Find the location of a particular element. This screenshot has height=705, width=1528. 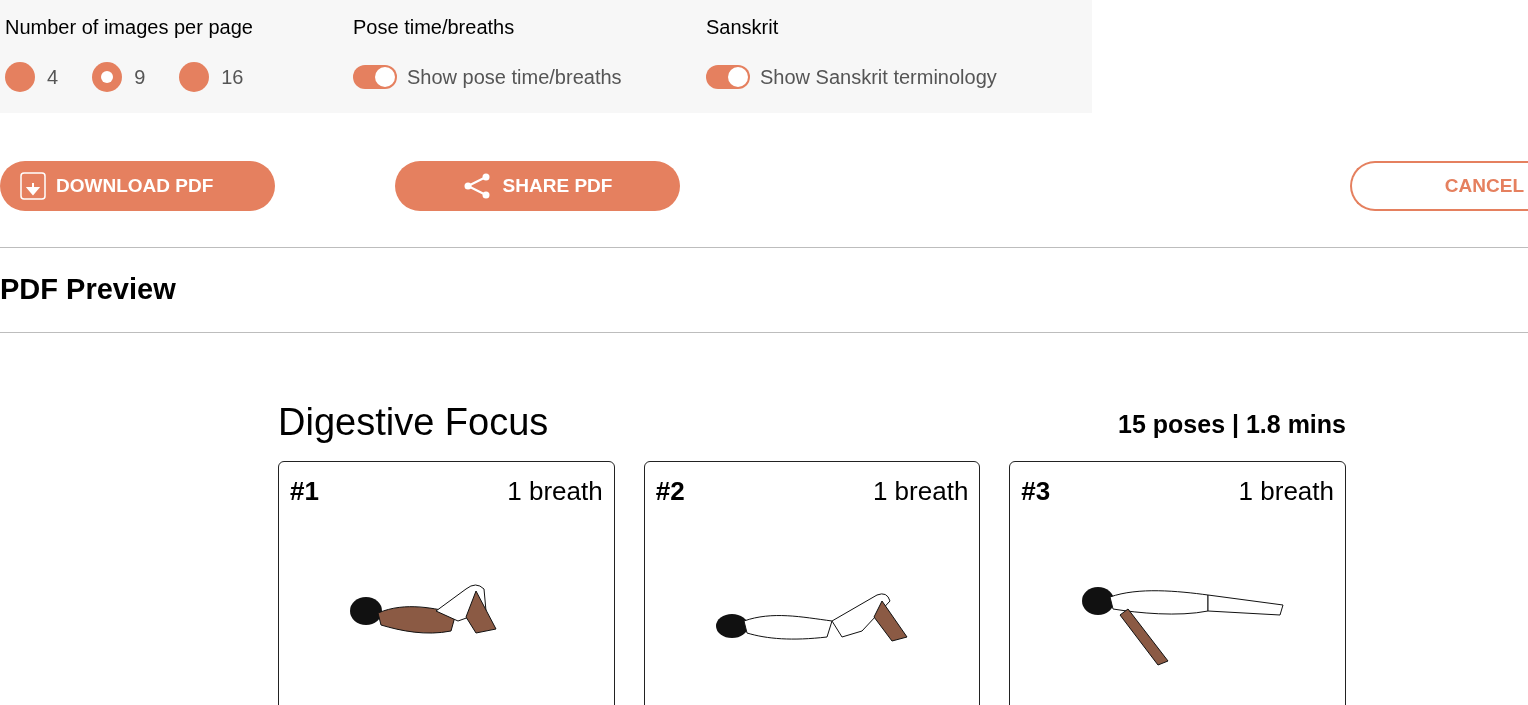

pdf-download-icon is located at coordinates (33, 186).